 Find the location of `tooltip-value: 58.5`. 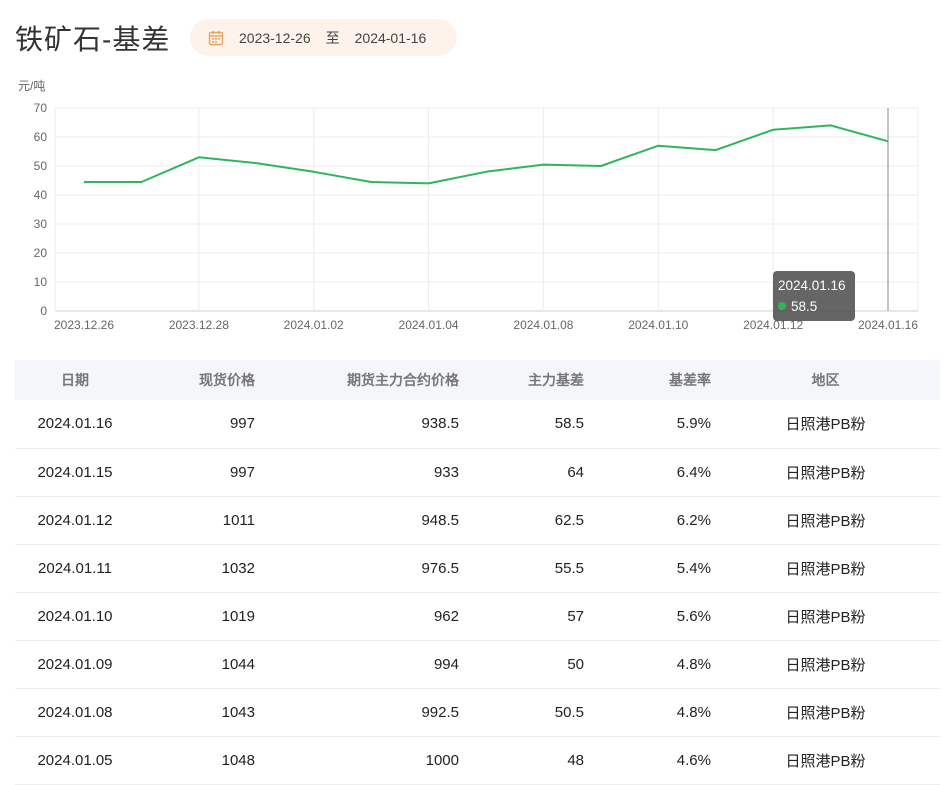

tooltip-value: 58.5 is located at coordinates (804, 306).